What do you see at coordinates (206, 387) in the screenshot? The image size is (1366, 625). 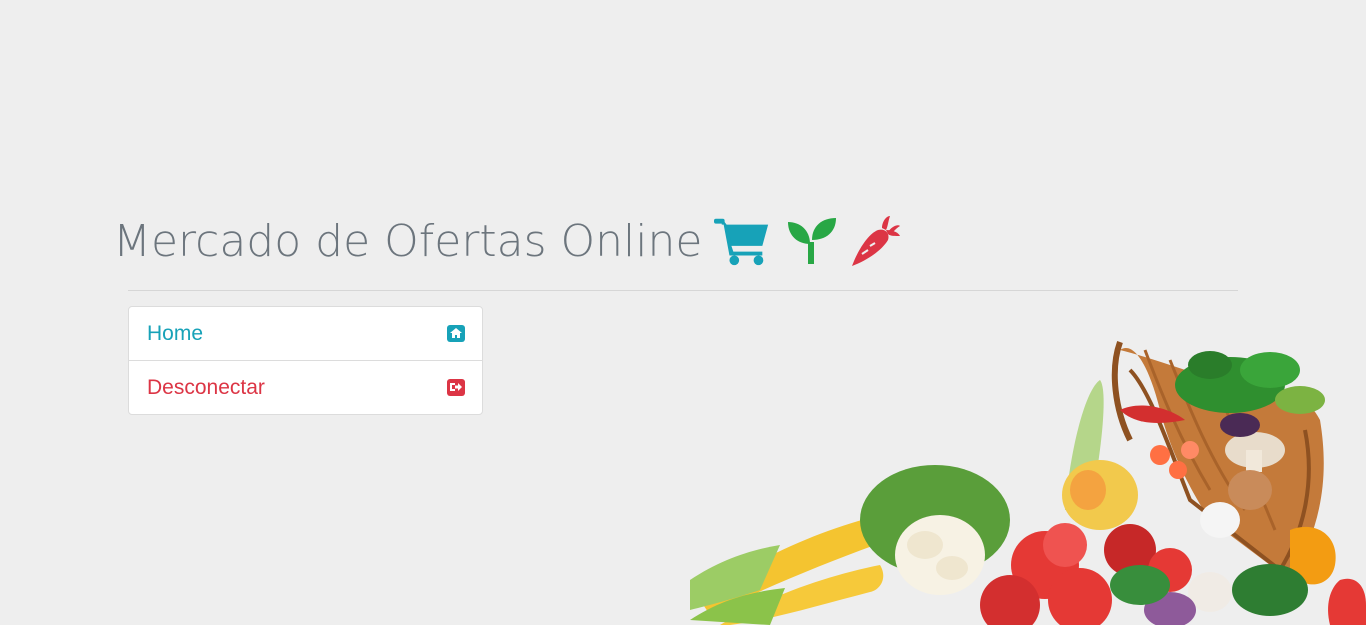 I see `menu-item-label: Desconectar` at bounding box center [206, 387].